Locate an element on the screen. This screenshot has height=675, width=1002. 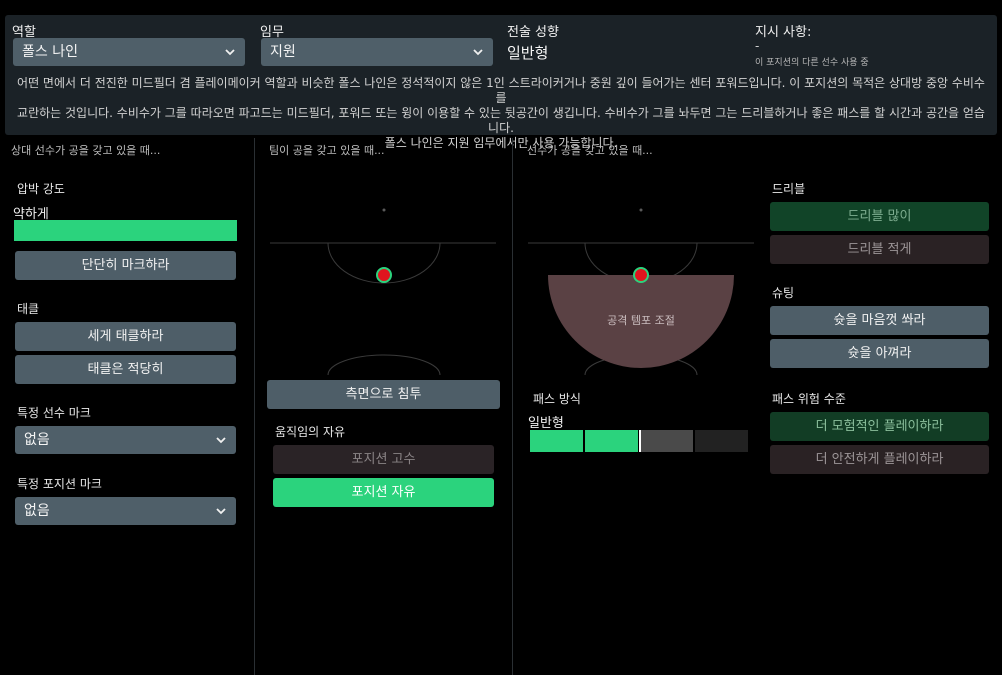
shoot-less-button: 슛을 아껴라 is located at coordinates (879, 353).